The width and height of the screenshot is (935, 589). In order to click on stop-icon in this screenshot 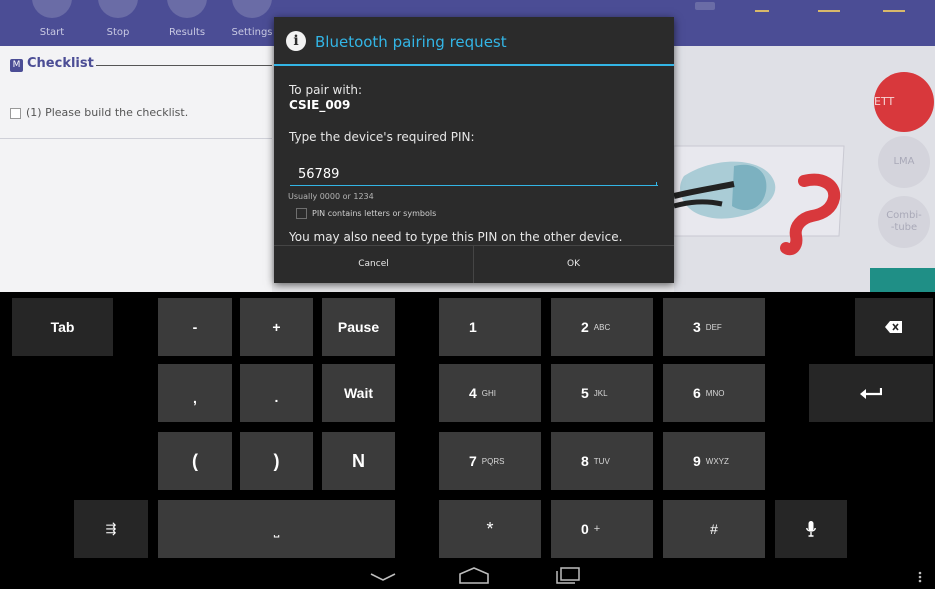, I will do `click(118, 9)`.